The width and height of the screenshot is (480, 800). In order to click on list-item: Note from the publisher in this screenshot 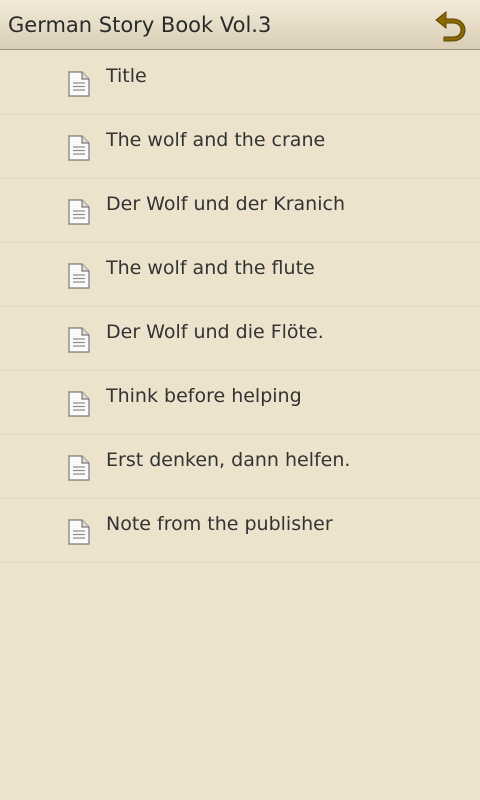, I will do `click(240, 531)`.